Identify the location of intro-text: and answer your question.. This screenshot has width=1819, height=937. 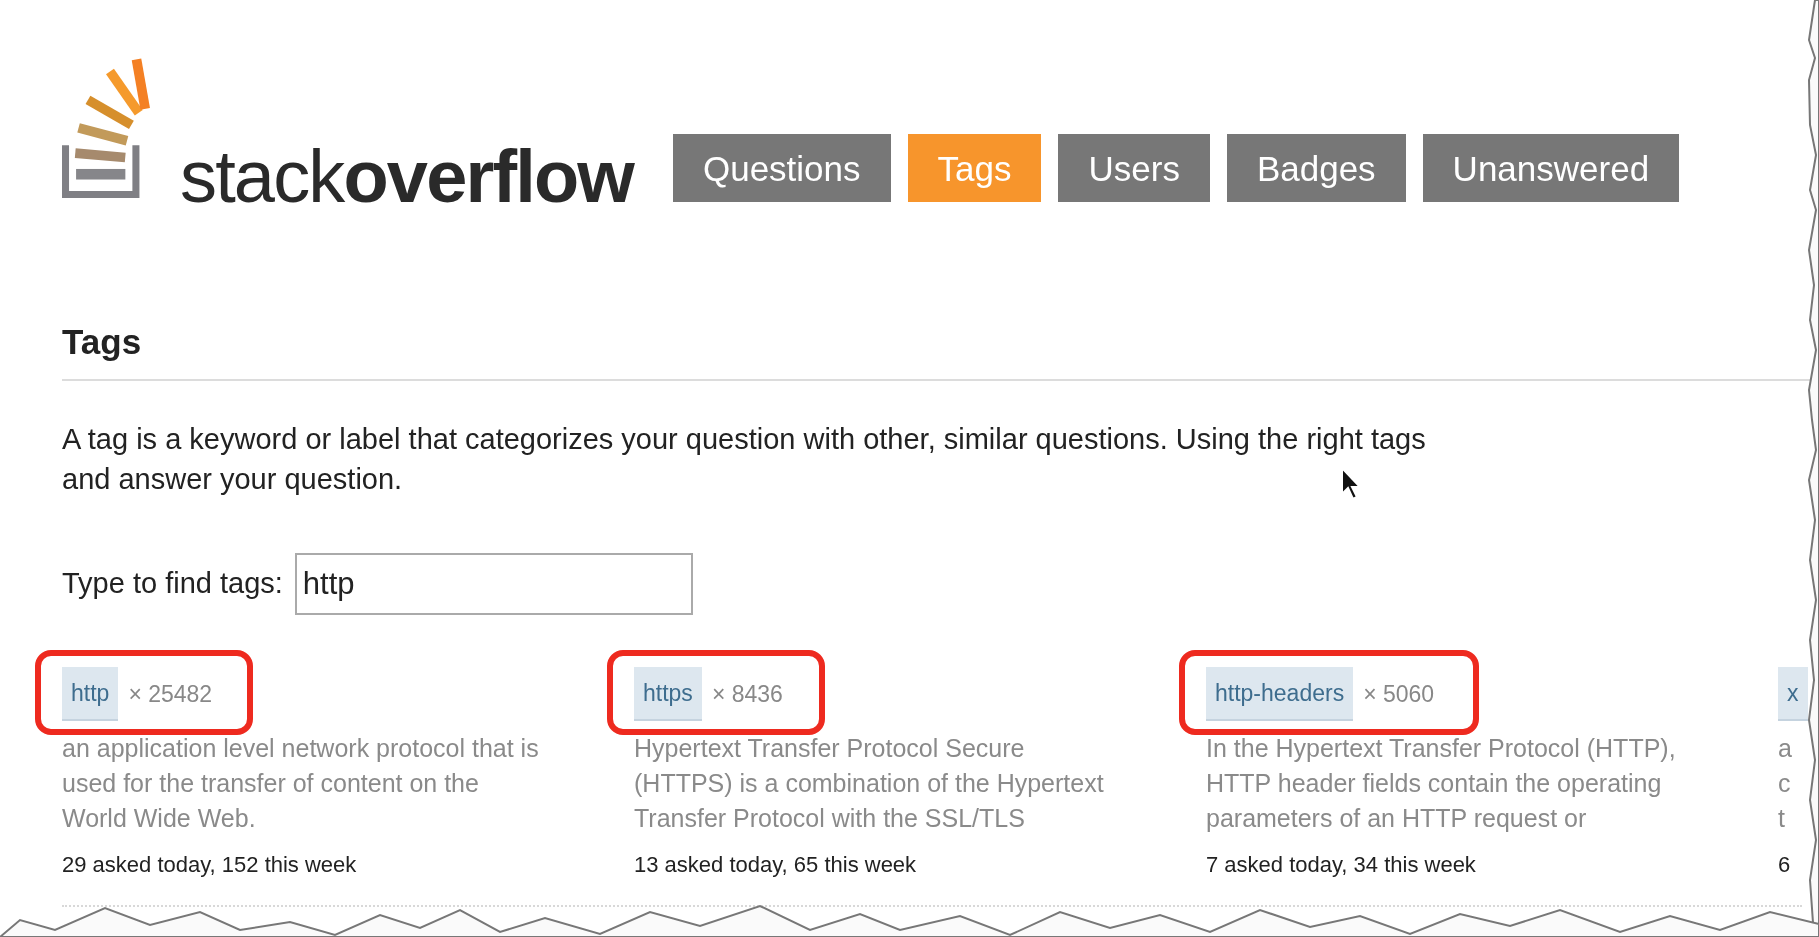
(232, 479).